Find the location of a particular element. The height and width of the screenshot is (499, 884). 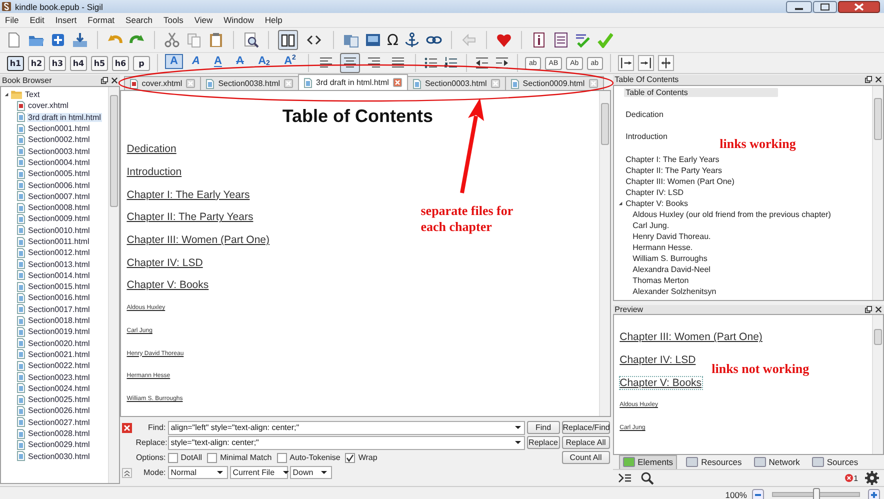

toc-entry: Chapter IV: LSD is located at coordinates (655, 192).